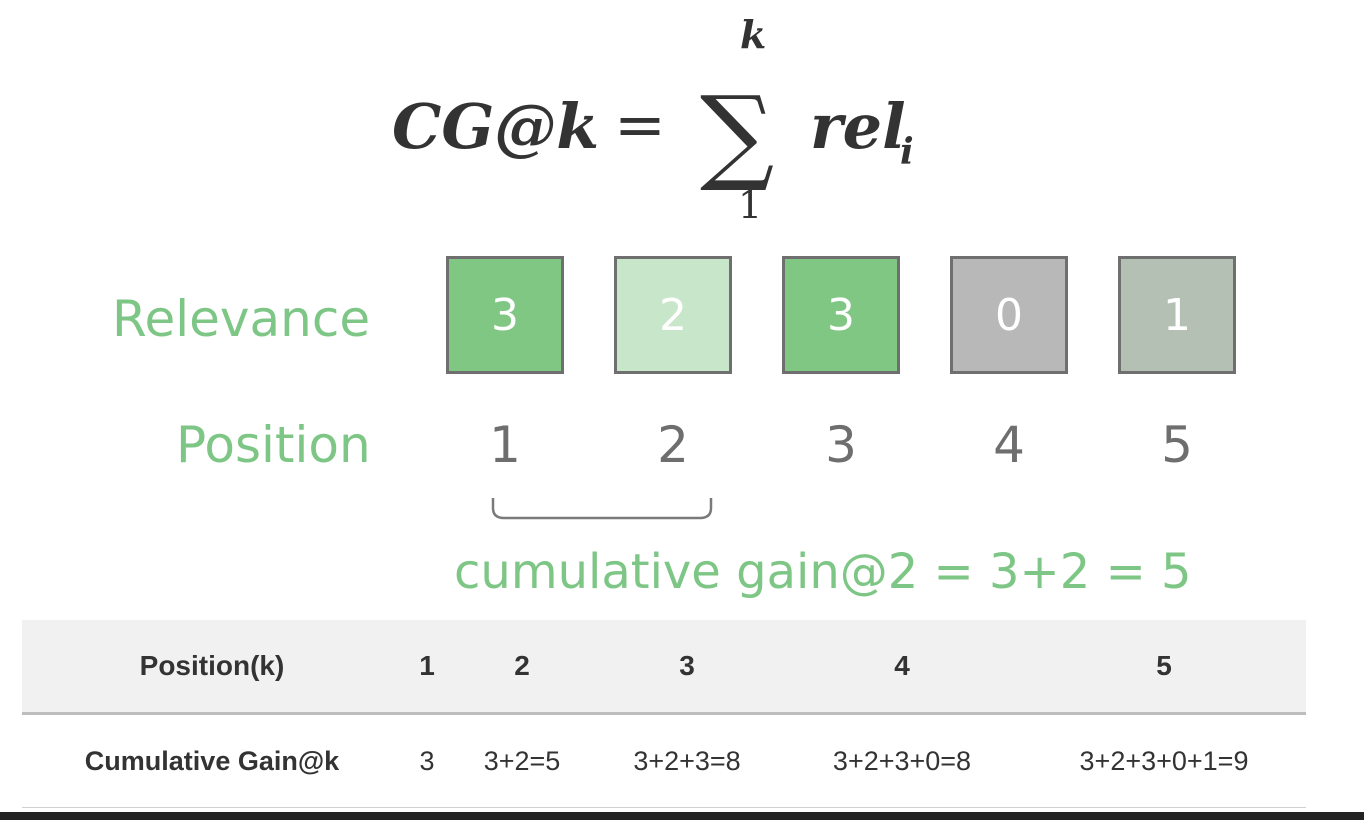  I want to click on table-header-cell: 5, so click(1164, 667).